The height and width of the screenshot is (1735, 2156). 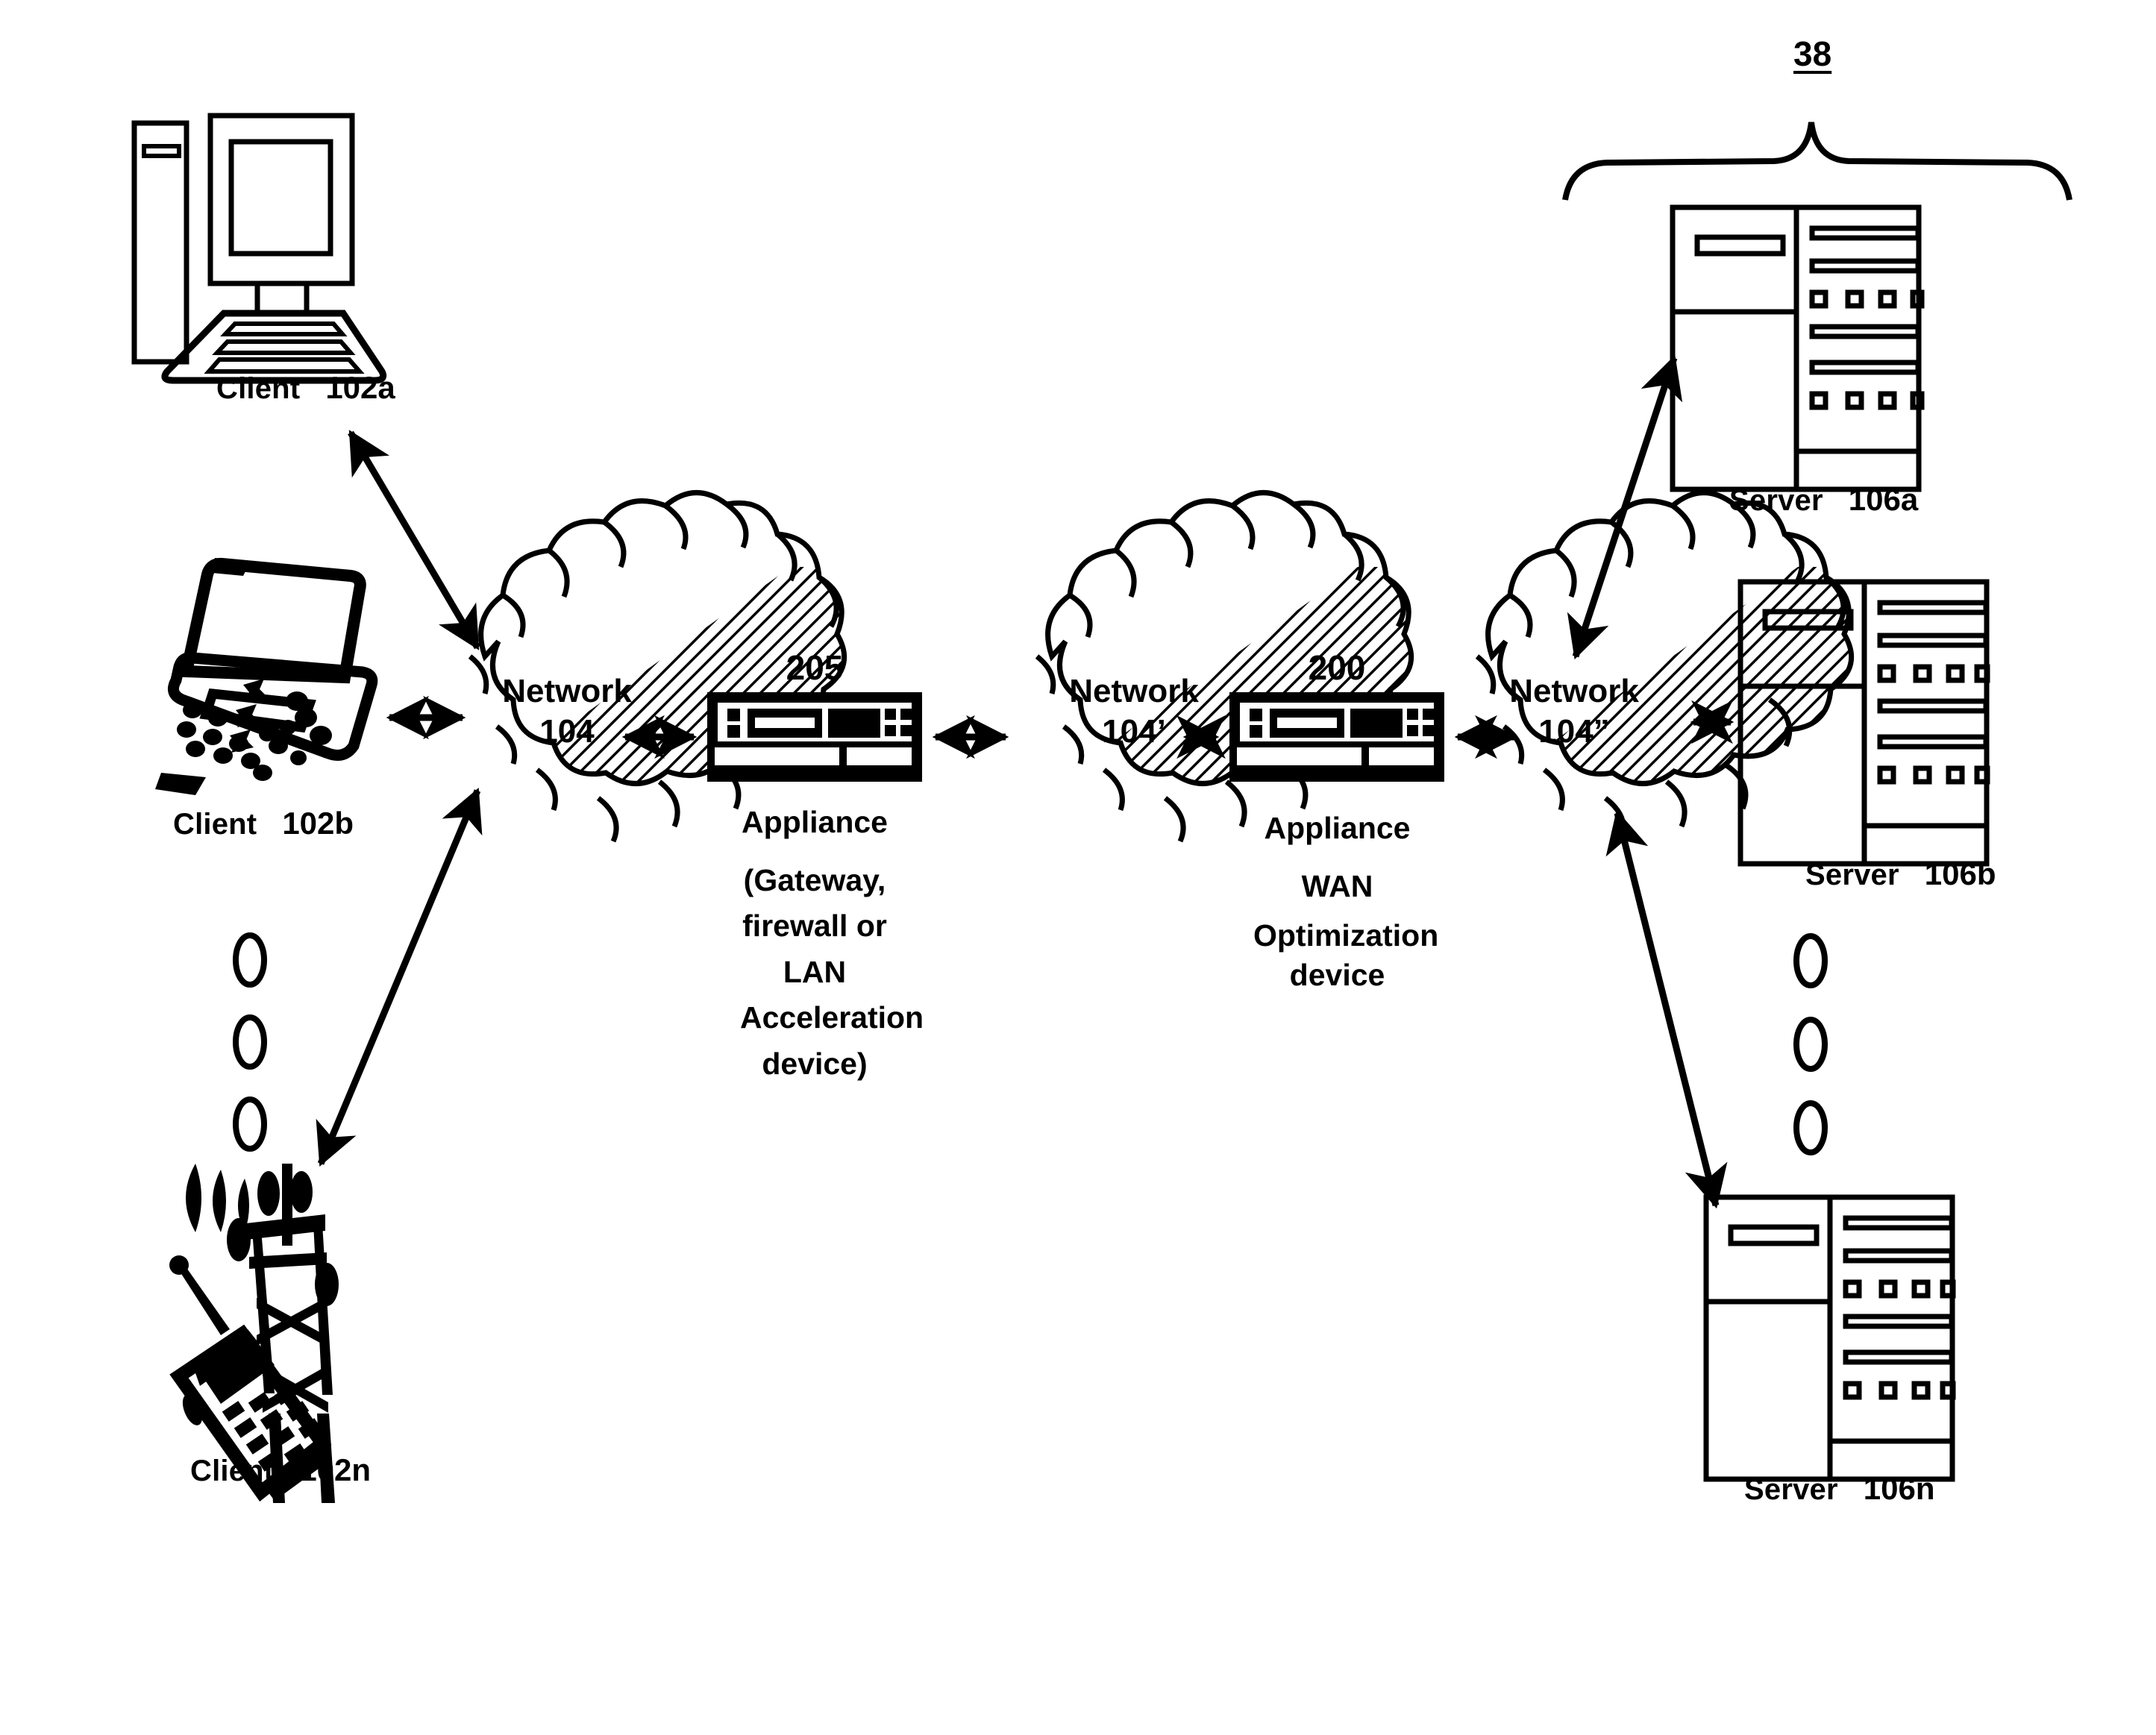 What do you see at coordinates (1883, 500) in the screenshot?
I see `server-106a-reference: 106a` at bounding box center [1883, 500].